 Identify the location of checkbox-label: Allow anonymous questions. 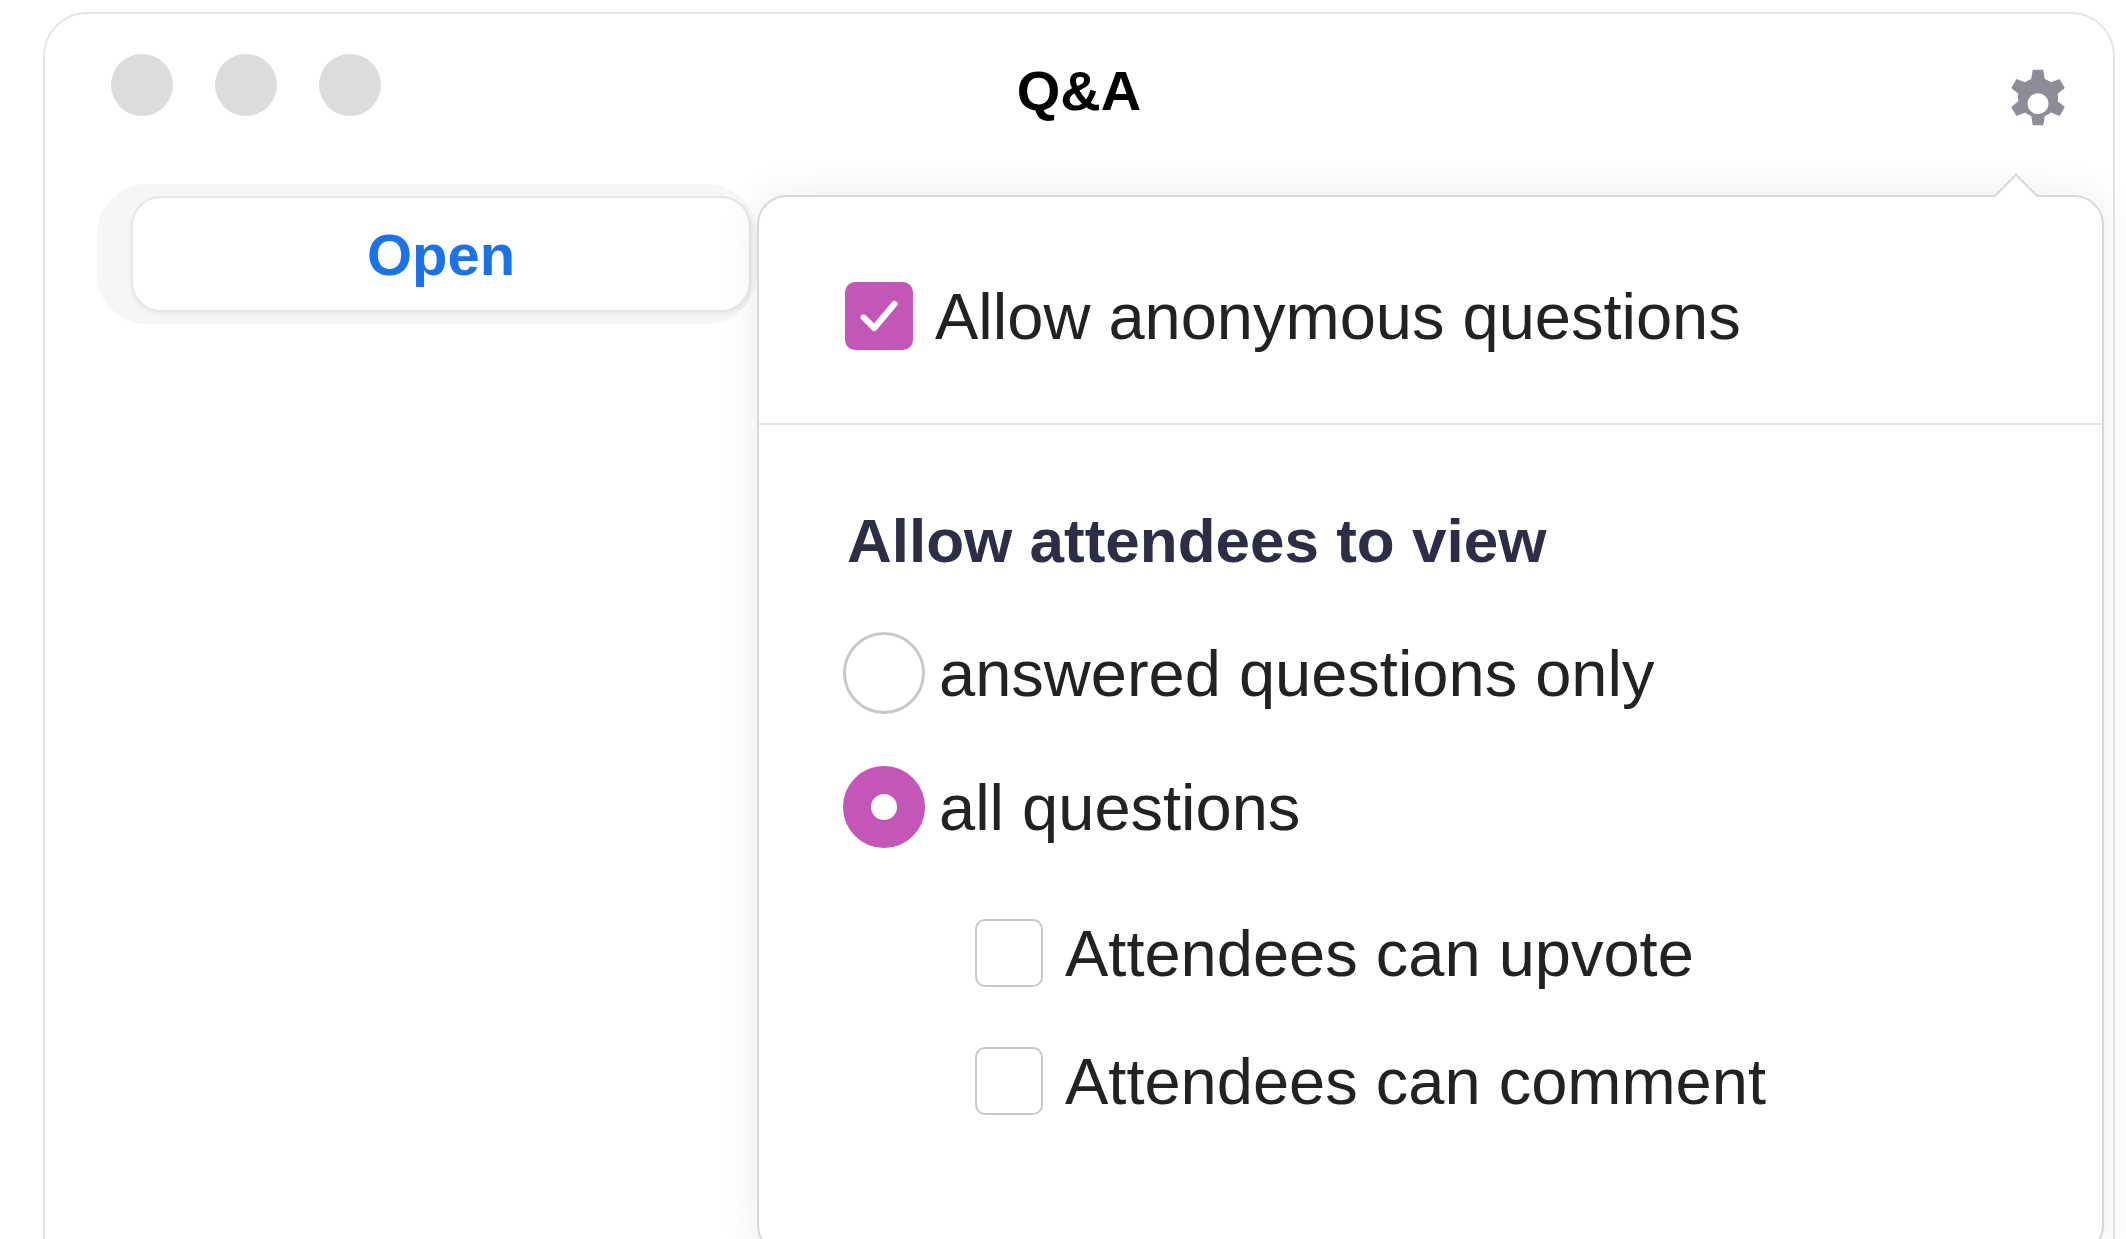
(1338, 316).